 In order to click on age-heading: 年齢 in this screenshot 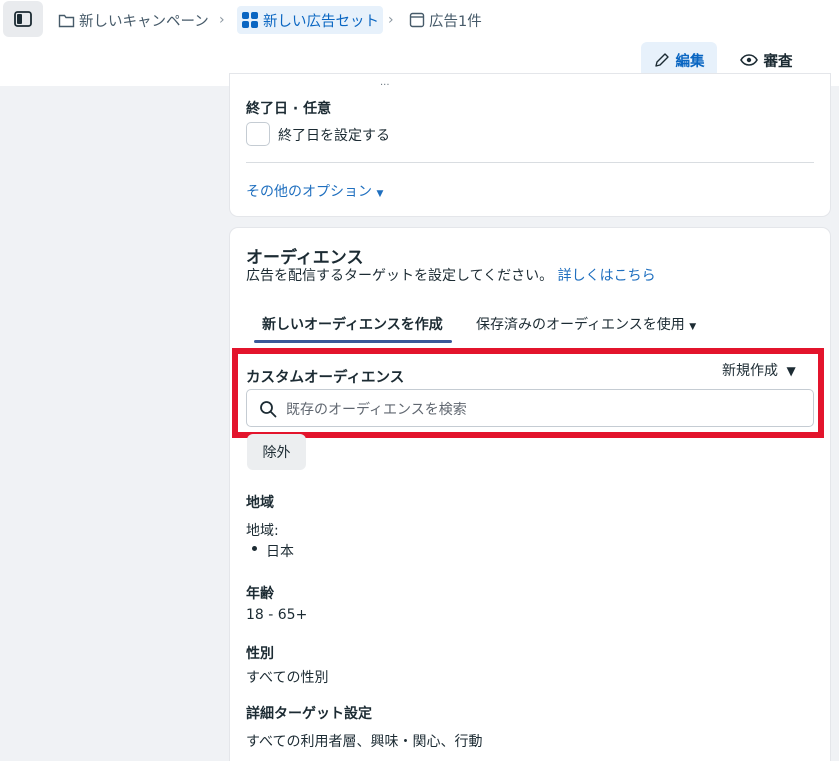, I will do `click(260, 594)`.